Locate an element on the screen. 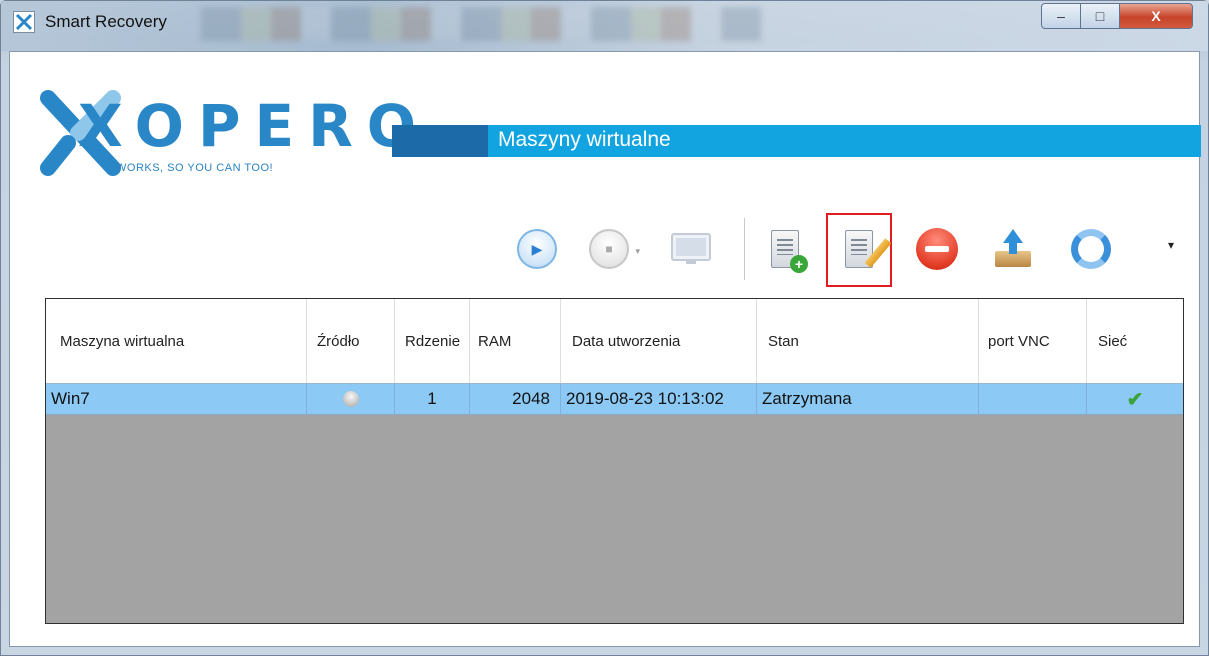 The height and width of the screenshot is (656, 1209). banner-accent is located at coordinates (440, 141).